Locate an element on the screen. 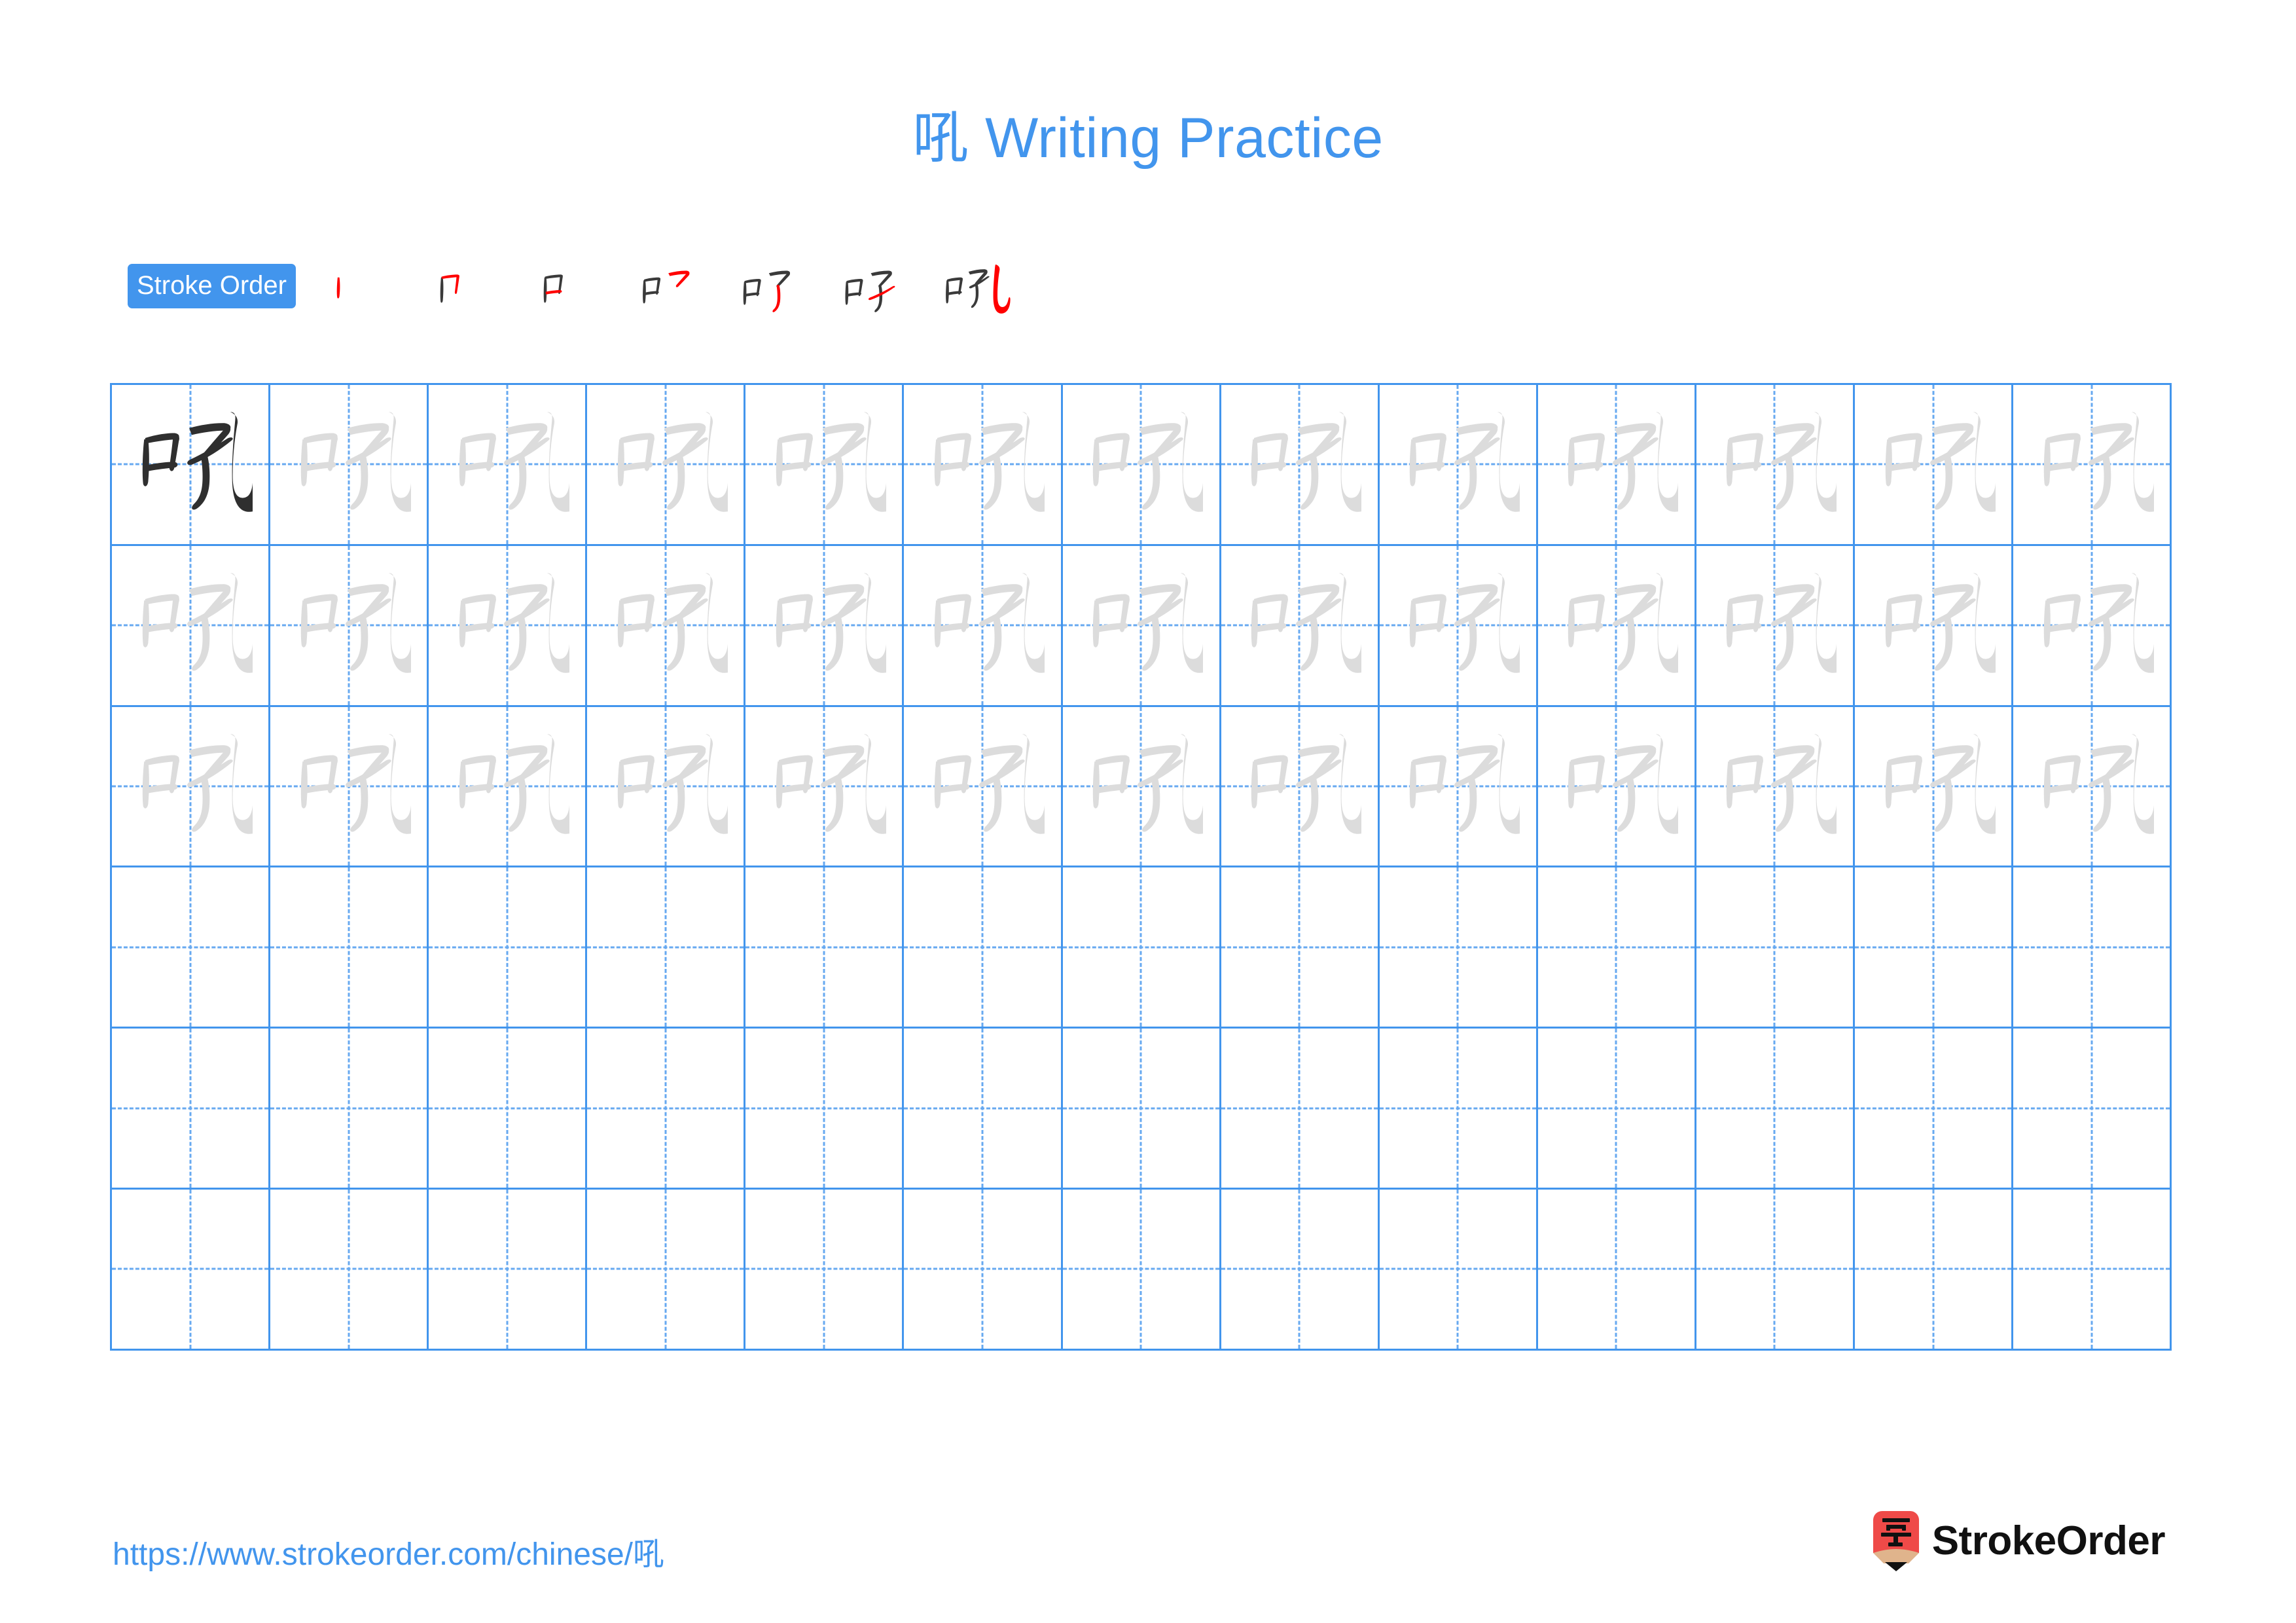 This screenshot has width=2296, height=1623. model-character is located at coordinates (191, 464).